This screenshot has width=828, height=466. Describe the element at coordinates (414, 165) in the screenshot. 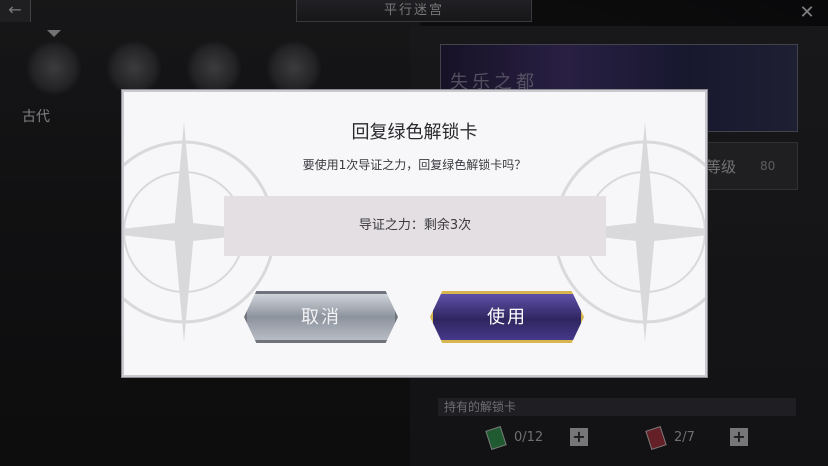

I see `dialog-message: 要使用1次导证之力，回复绿色解锁卡吗？` at that location.